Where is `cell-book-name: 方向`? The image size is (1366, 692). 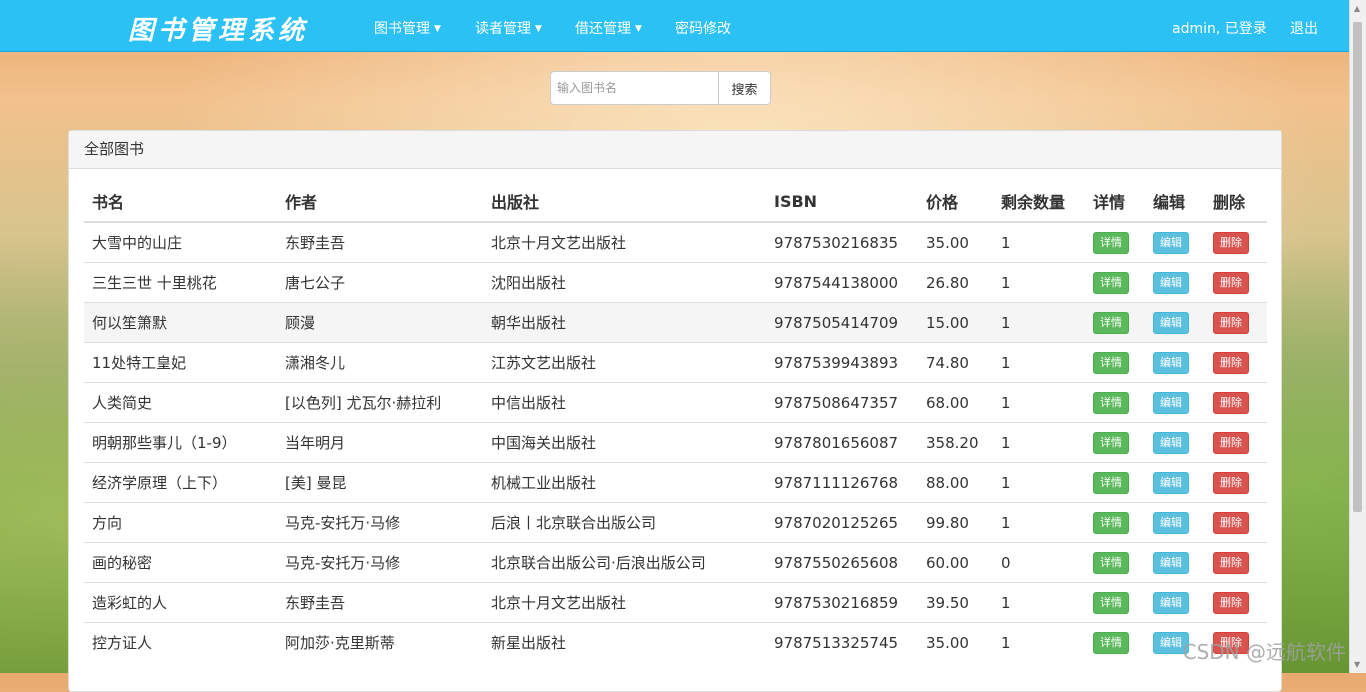
cell-book-name: 方向 is located at coordinates (180, 522).